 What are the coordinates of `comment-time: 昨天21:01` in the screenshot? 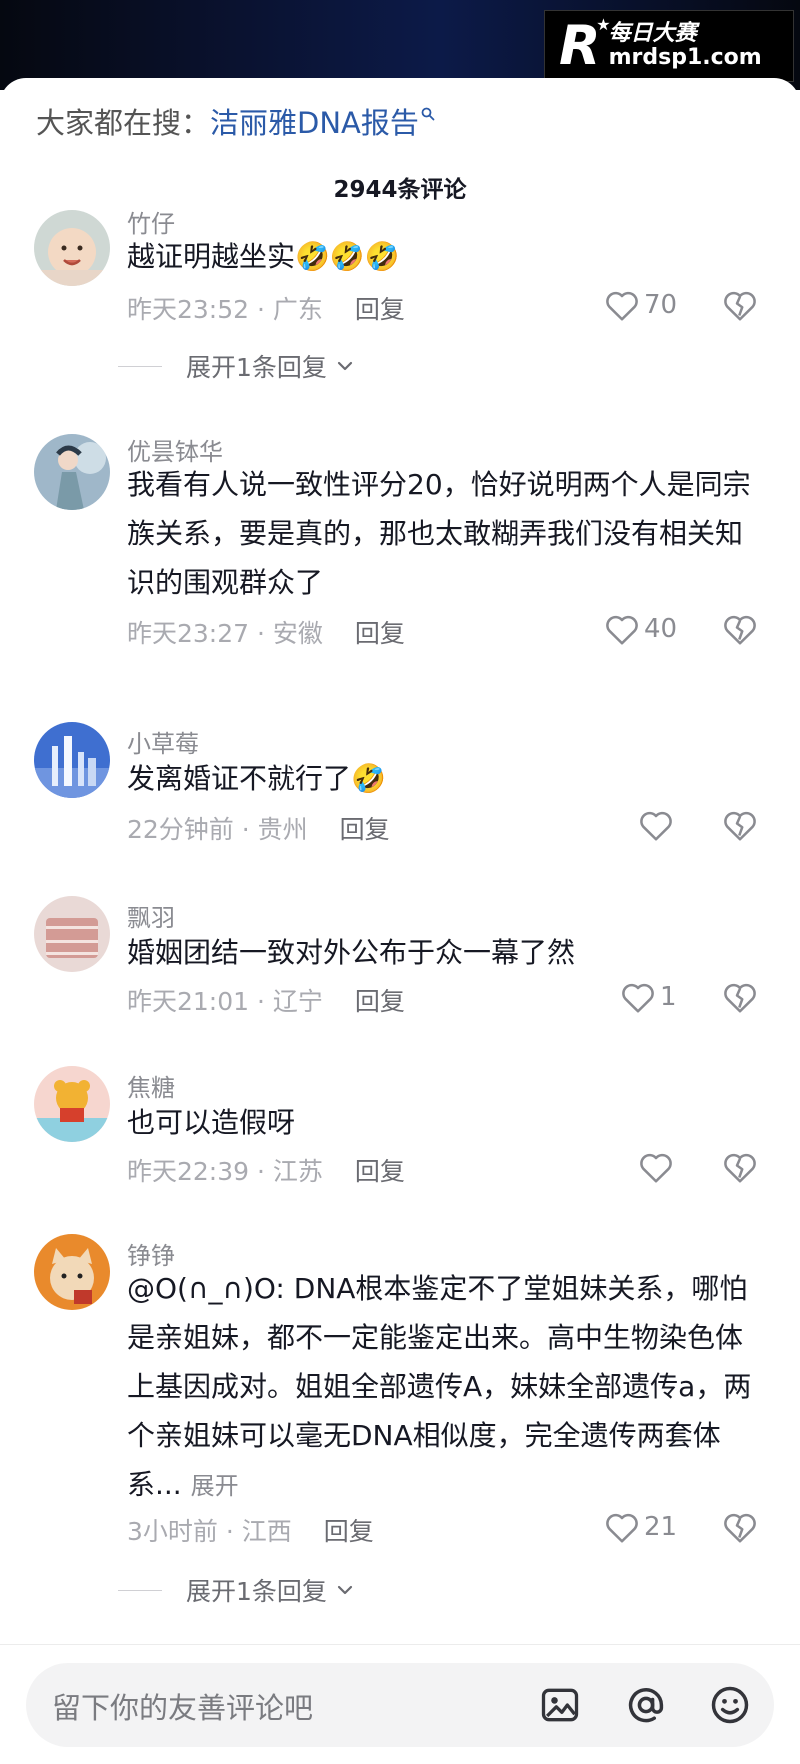 It's located at (188, 1001).